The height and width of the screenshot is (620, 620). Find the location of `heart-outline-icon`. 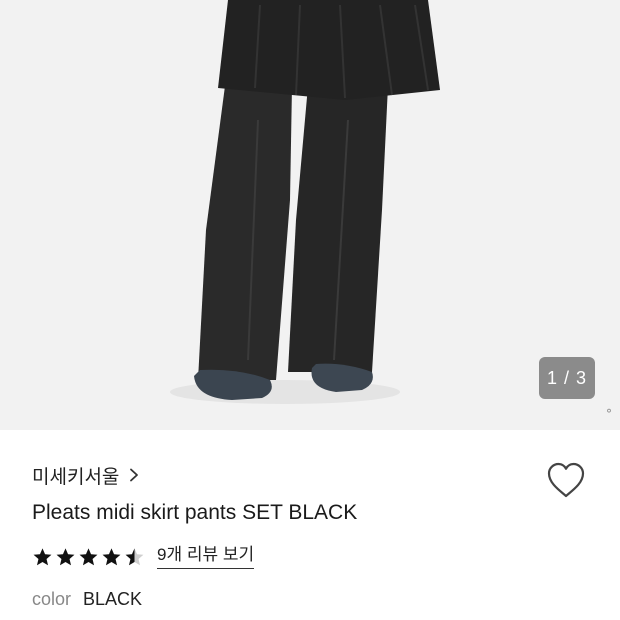

heart-outline-icon is located at coordinates (566, 480).